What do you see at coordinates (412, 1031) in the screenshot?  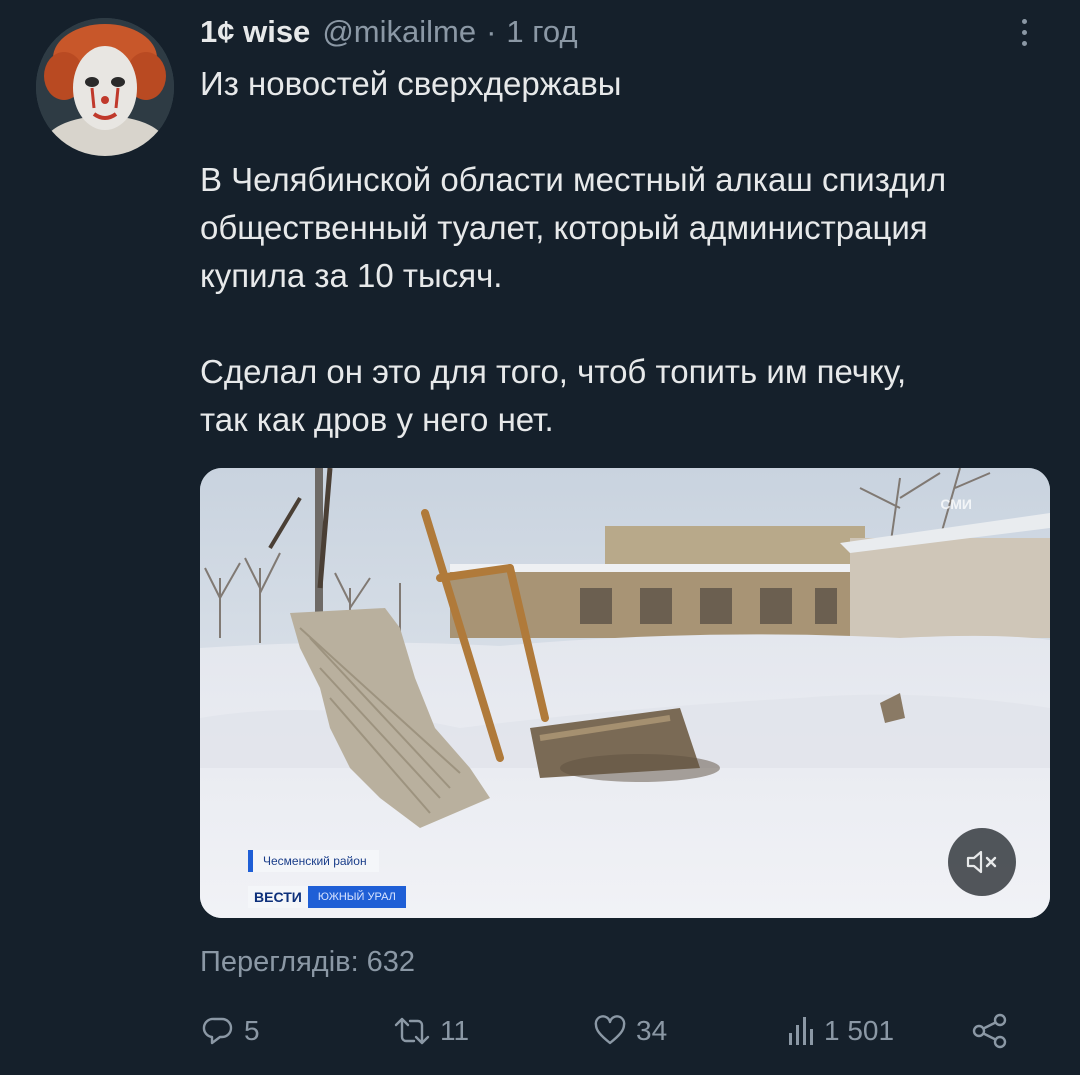 I see `retweet-icon` at bounding box center [412, 1031].